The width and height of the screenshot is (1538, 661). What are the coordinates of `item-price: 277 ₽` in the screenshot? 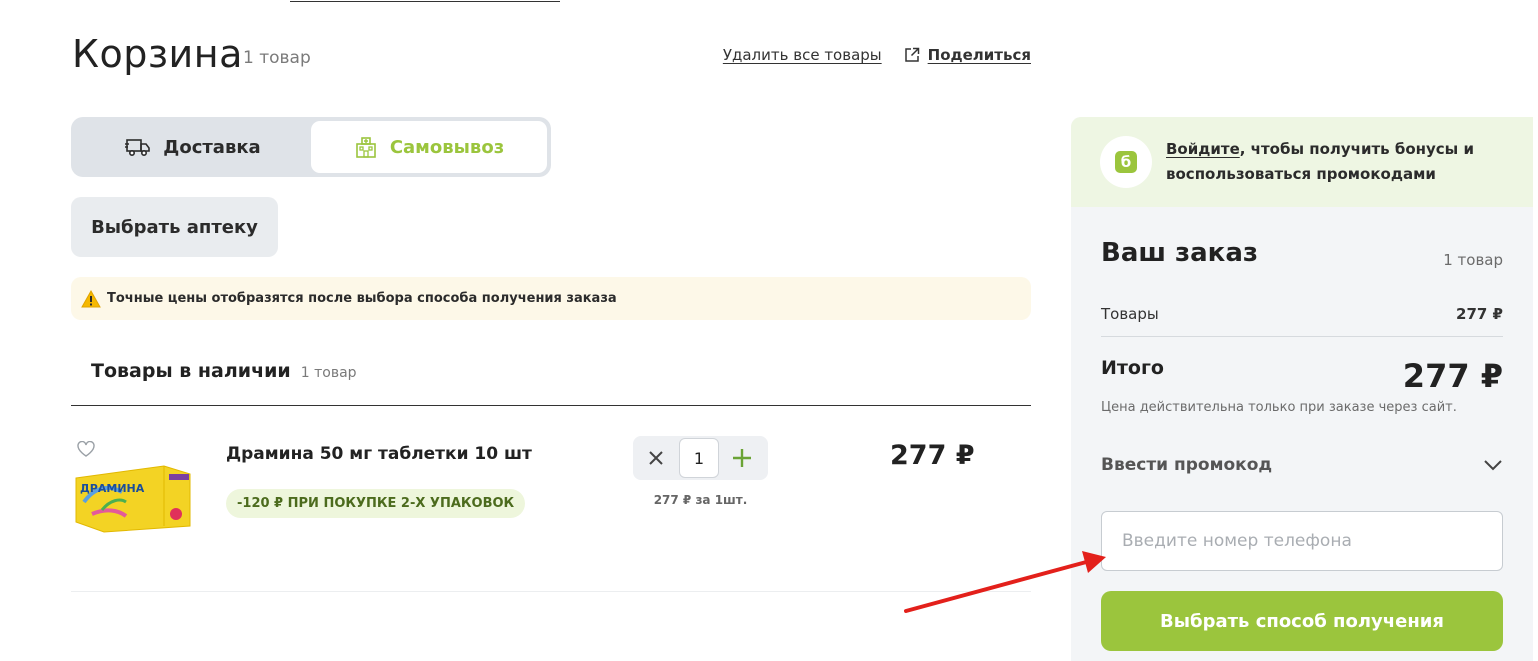 It's located at (932, 455).